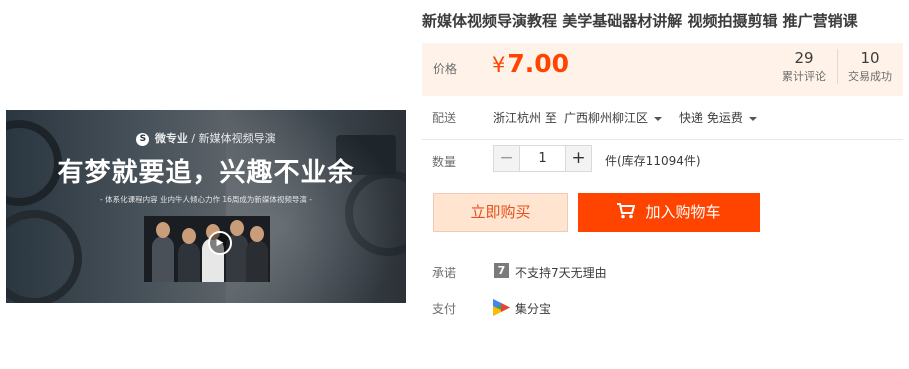 This screenshot has width=909, height=369. What do you see at coordinates (870, 58) in the screenshot?
I see `sales-count: 10` at bounding box center [870, 58].